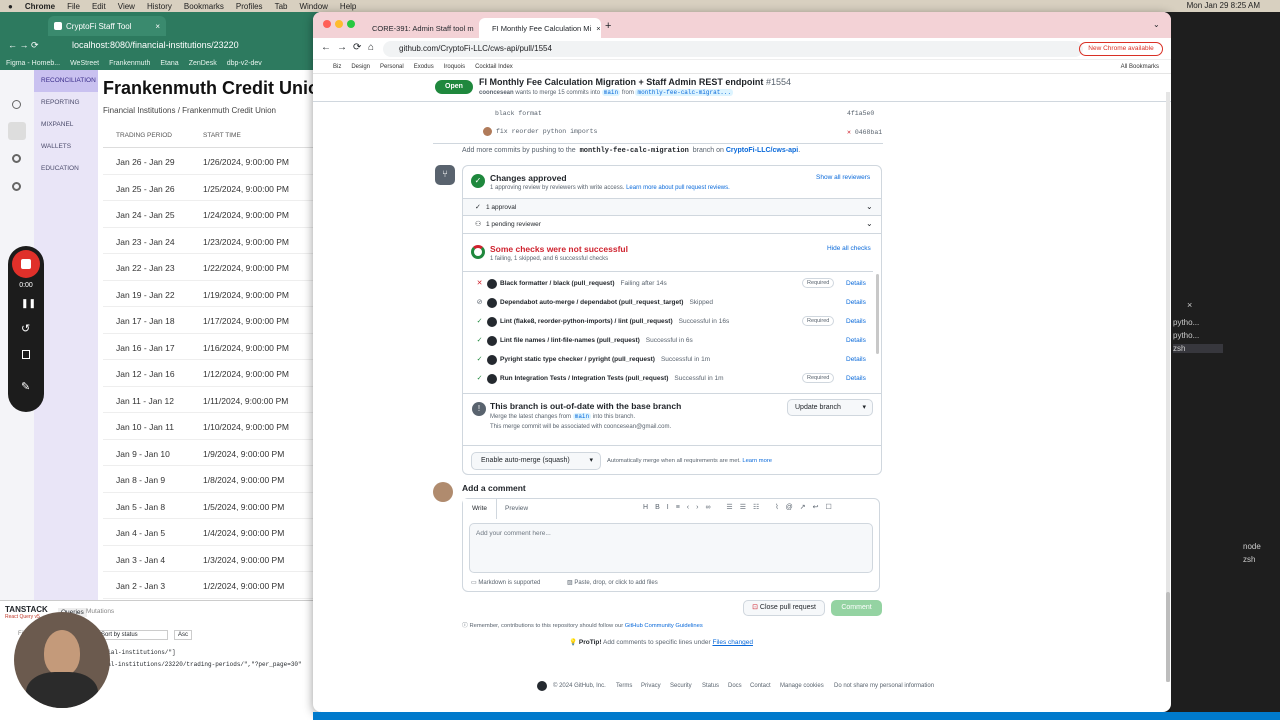  I want to click on bookmark-folder: Exodus, so click(424, 67).